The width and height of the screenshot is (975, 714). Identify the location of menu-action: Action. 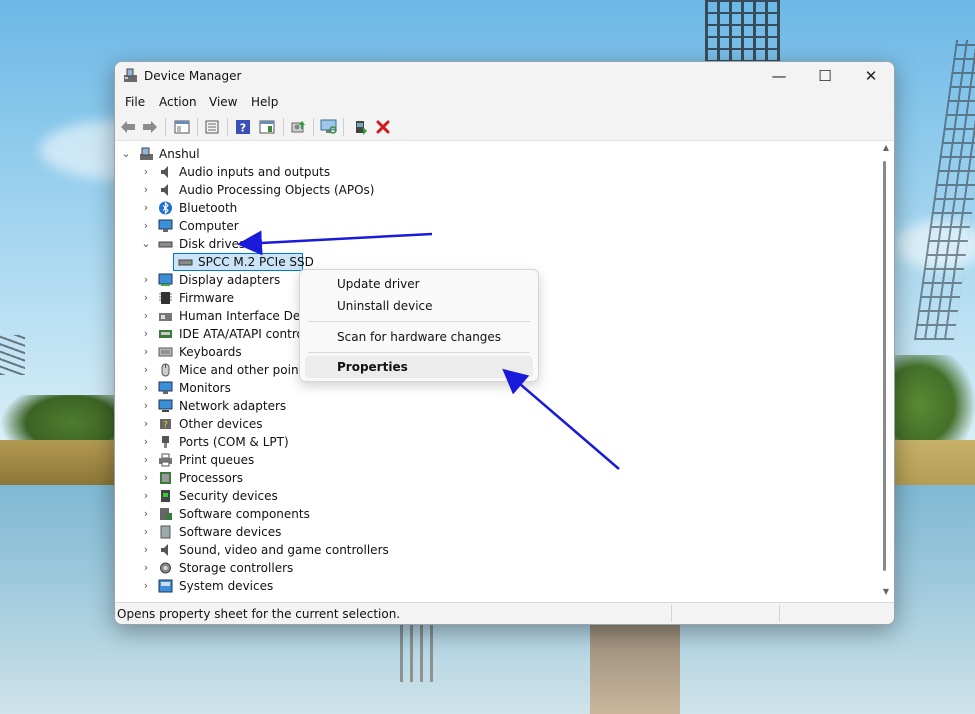
(178, 102).